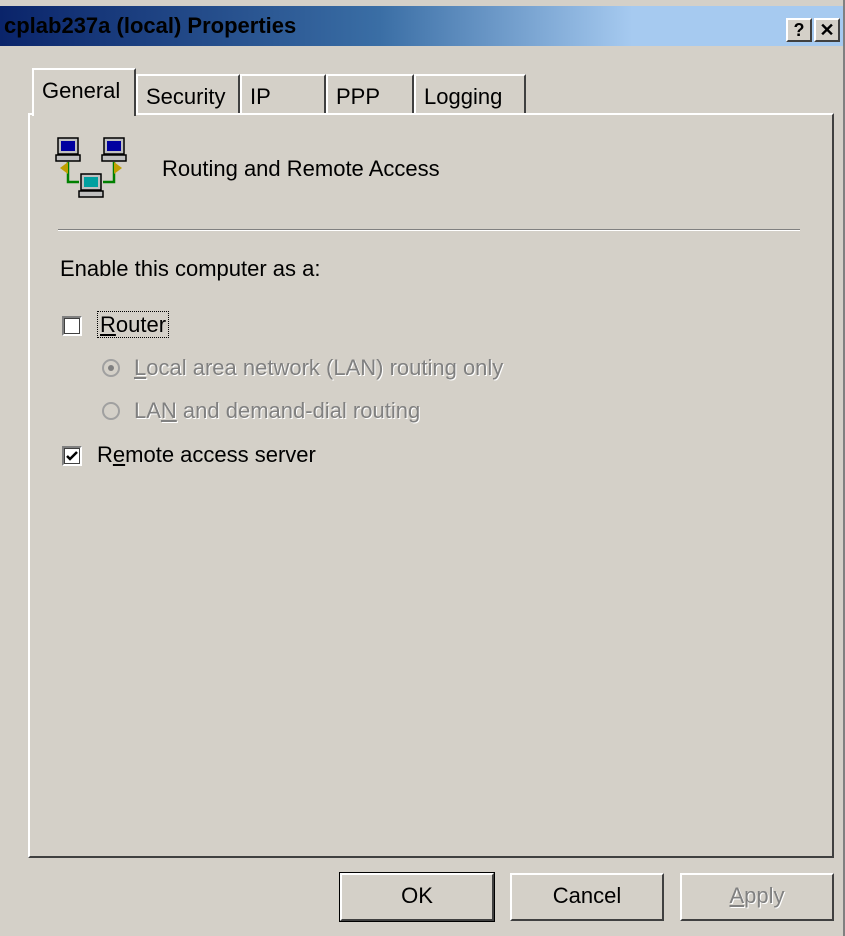 Image resolution: width=845 pixels, height=936 pixels. I want to click on cancel-button: Cancel, so click(587, 897).